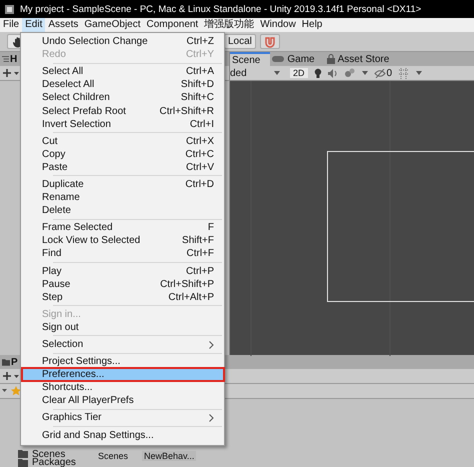  Describe the element at coordinates (112, 25) in the screenshot. I see `menu-item: GameObject` at that location.